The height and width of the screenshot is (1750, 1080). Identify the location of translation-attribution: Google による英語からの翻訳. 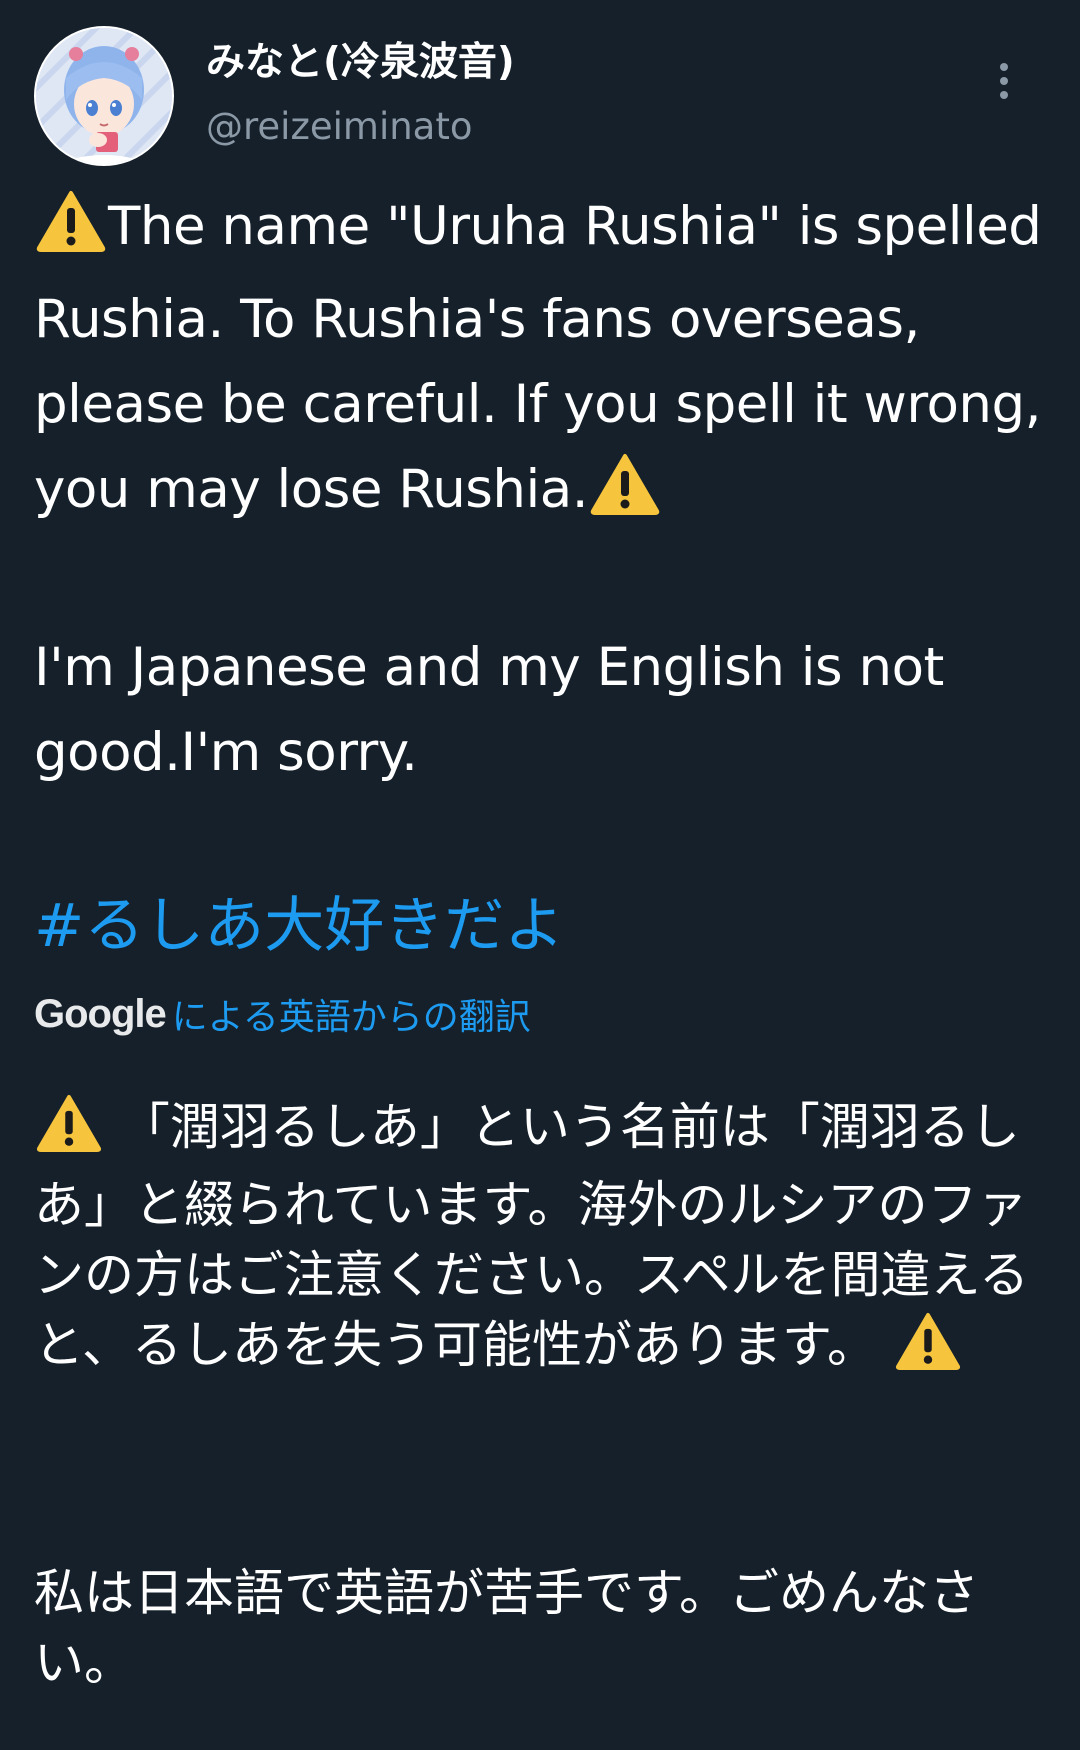
(540, 1014).